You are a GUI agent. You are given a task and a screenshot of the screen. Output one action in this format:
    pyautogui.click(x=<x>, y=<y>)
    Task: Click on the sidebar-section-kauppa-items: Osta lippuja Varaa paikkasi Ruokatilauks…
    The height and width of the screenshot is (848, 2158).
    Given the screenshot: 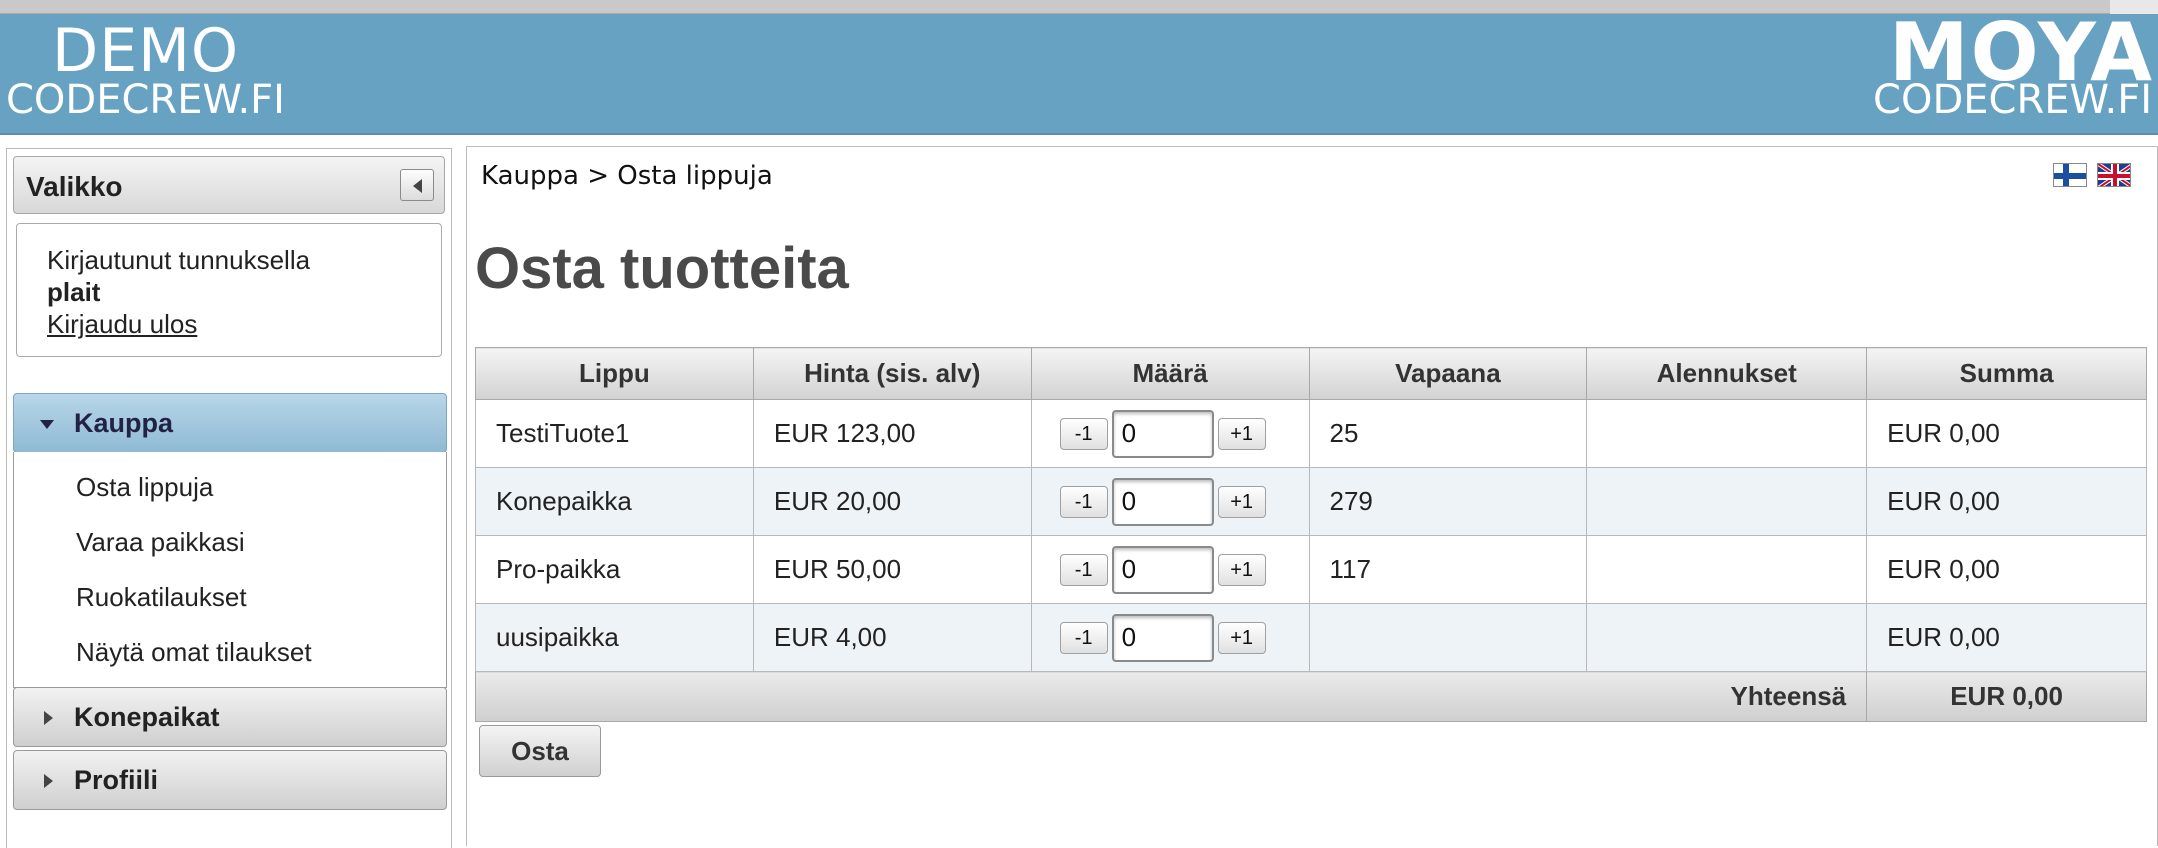 What is the action you would take?
    pyautogui.click(x=230, y=570)
    